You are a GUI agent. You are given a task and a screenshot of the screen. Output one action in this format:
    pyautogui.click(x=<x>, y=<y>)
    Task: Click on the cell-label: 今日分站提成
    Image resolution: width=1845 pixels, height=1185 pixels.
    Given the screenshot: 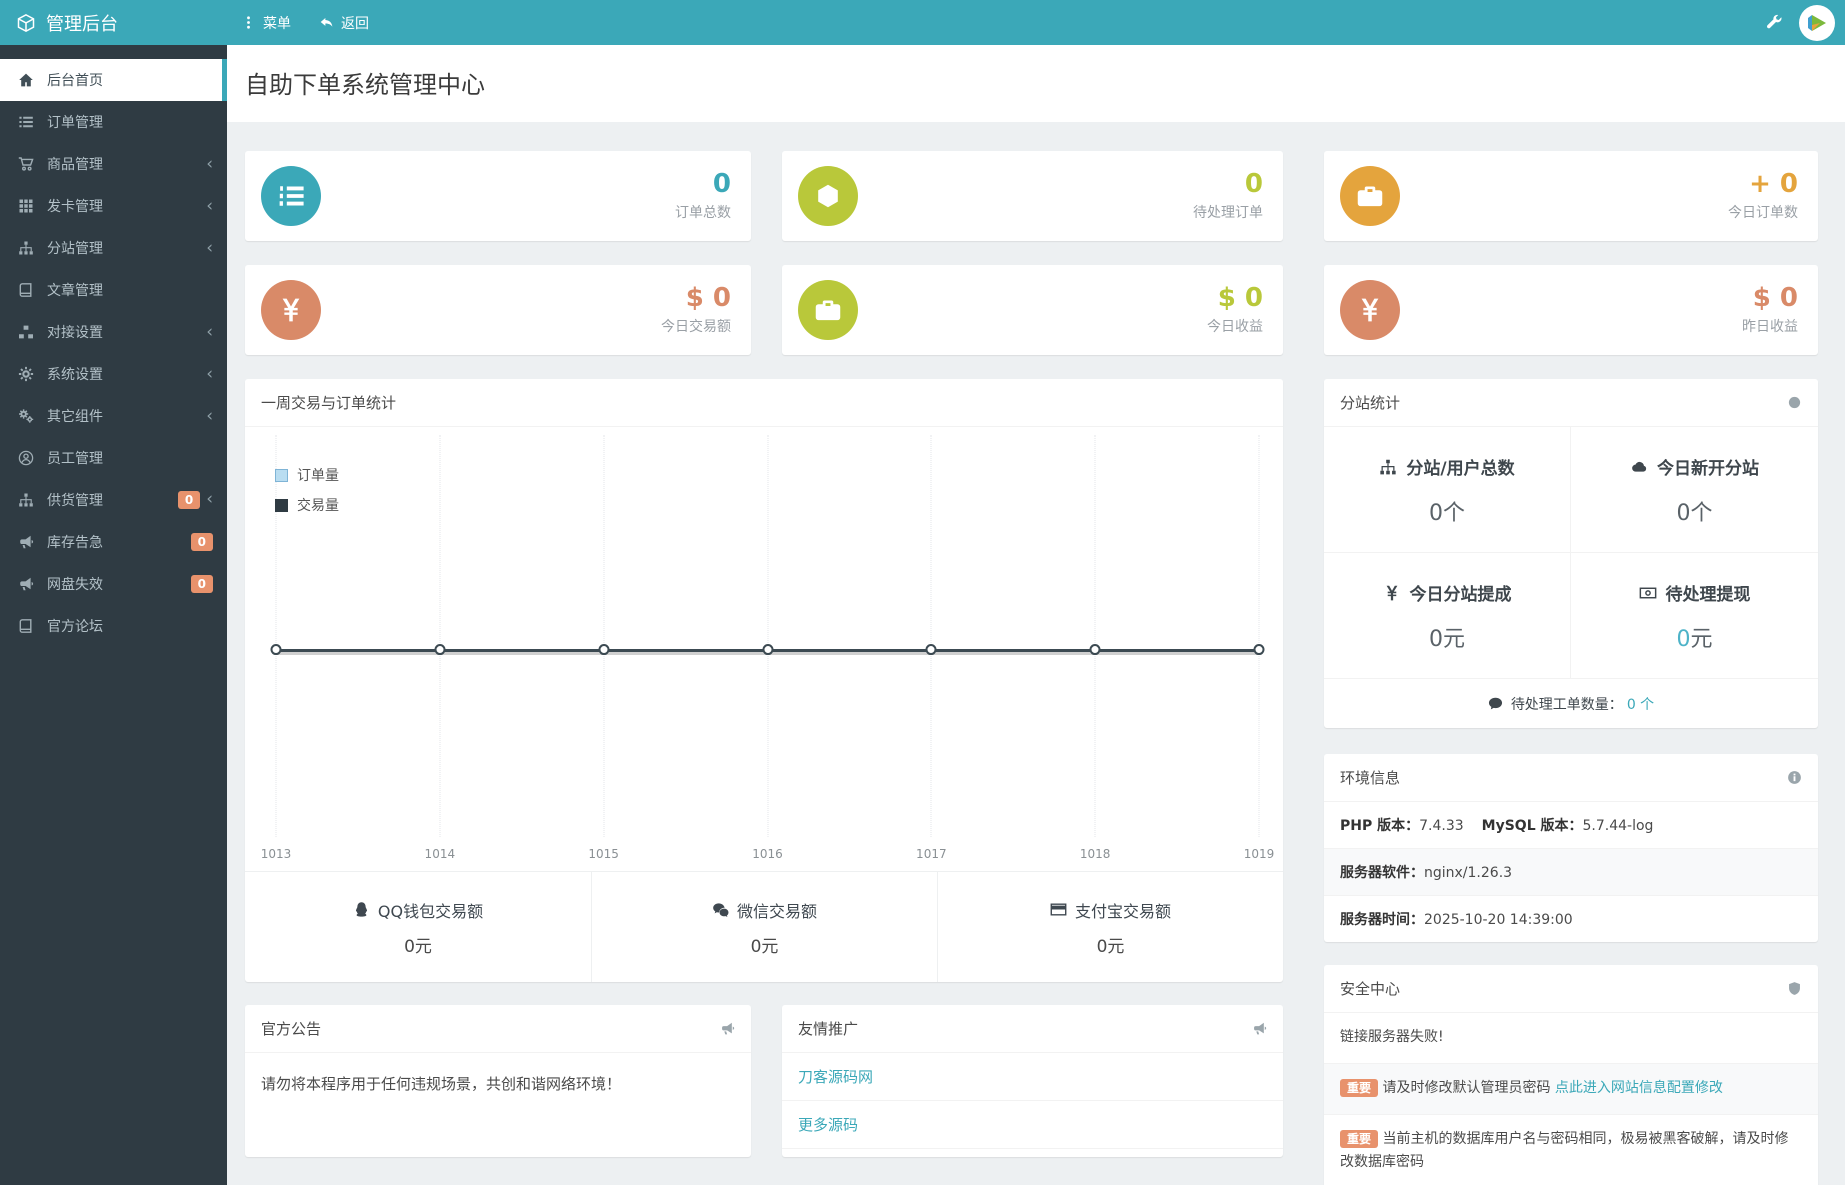 What is the action you would take?
    pyautogui.click(x=1460, y=595)
    